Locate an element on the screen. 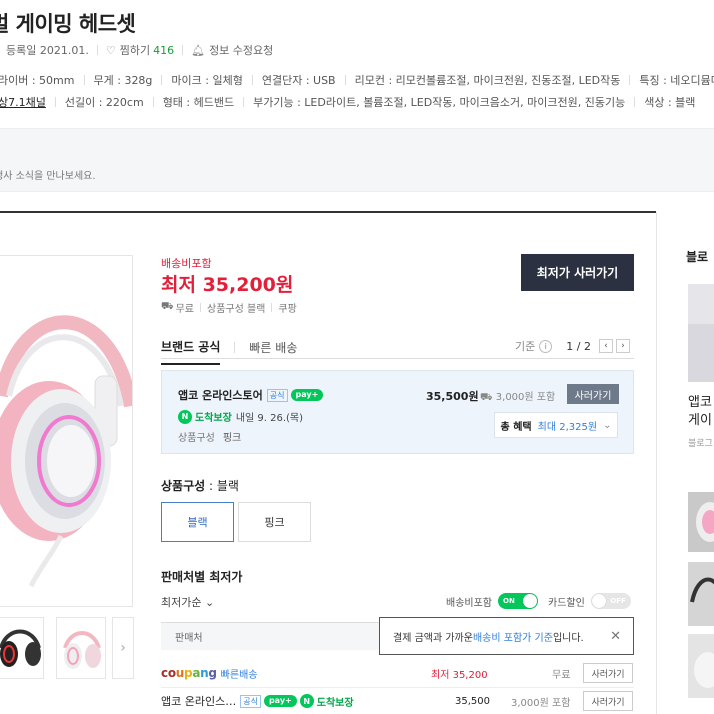 The image size is (714, 714). toggle-state: ON is located at coordinates (509, 601).